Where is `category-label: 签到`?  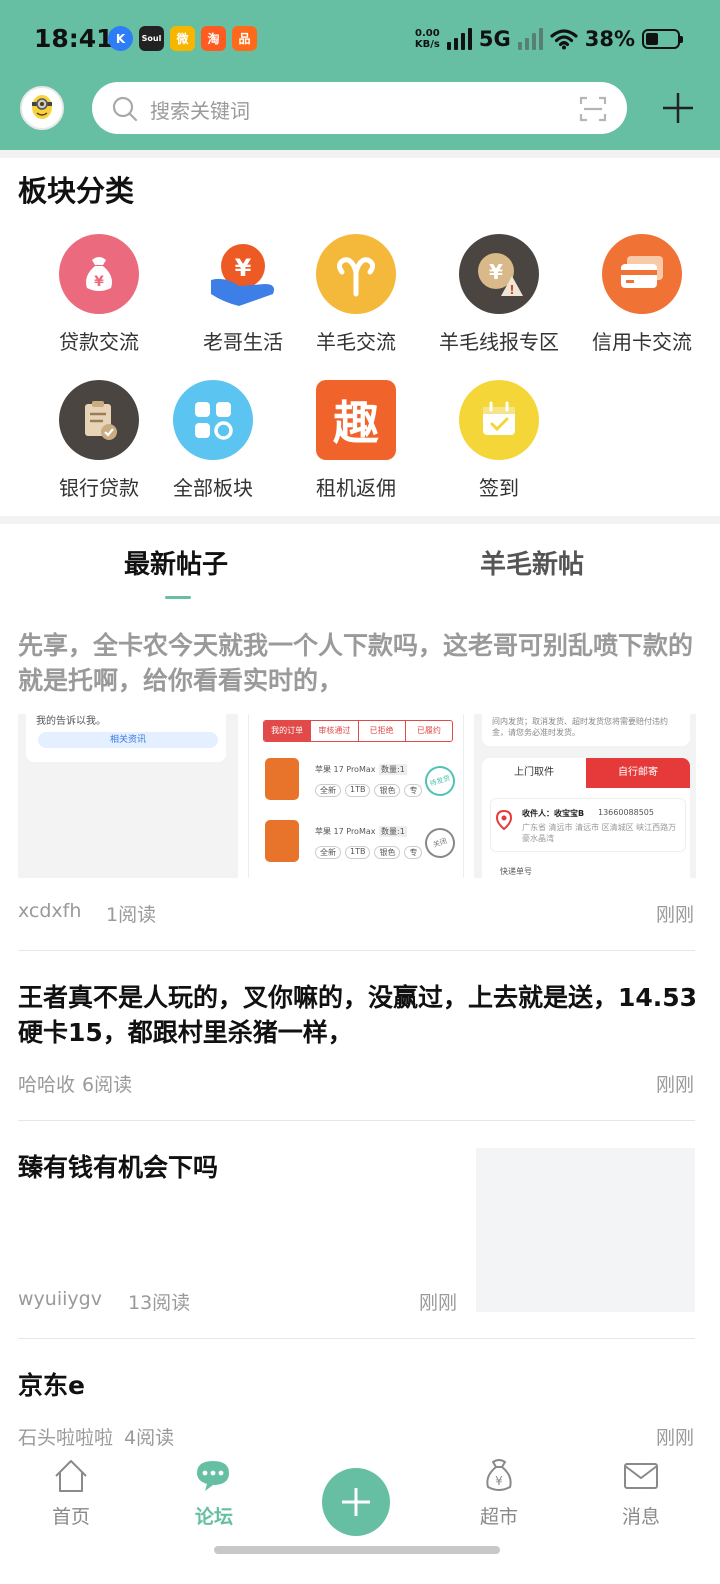
category-label: 签到 is located at coordinates (499, 488).